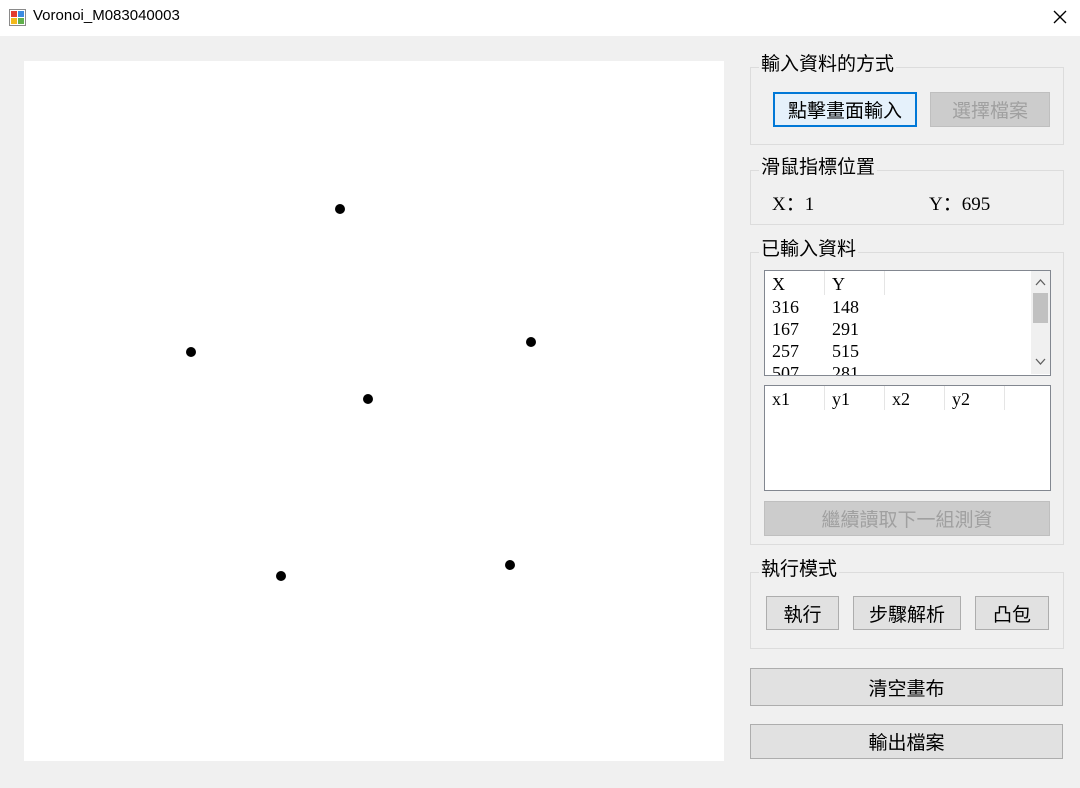 This screenshot has height=788, width=1080. I want to click on column-header-y2: y2, so click(975, 398).